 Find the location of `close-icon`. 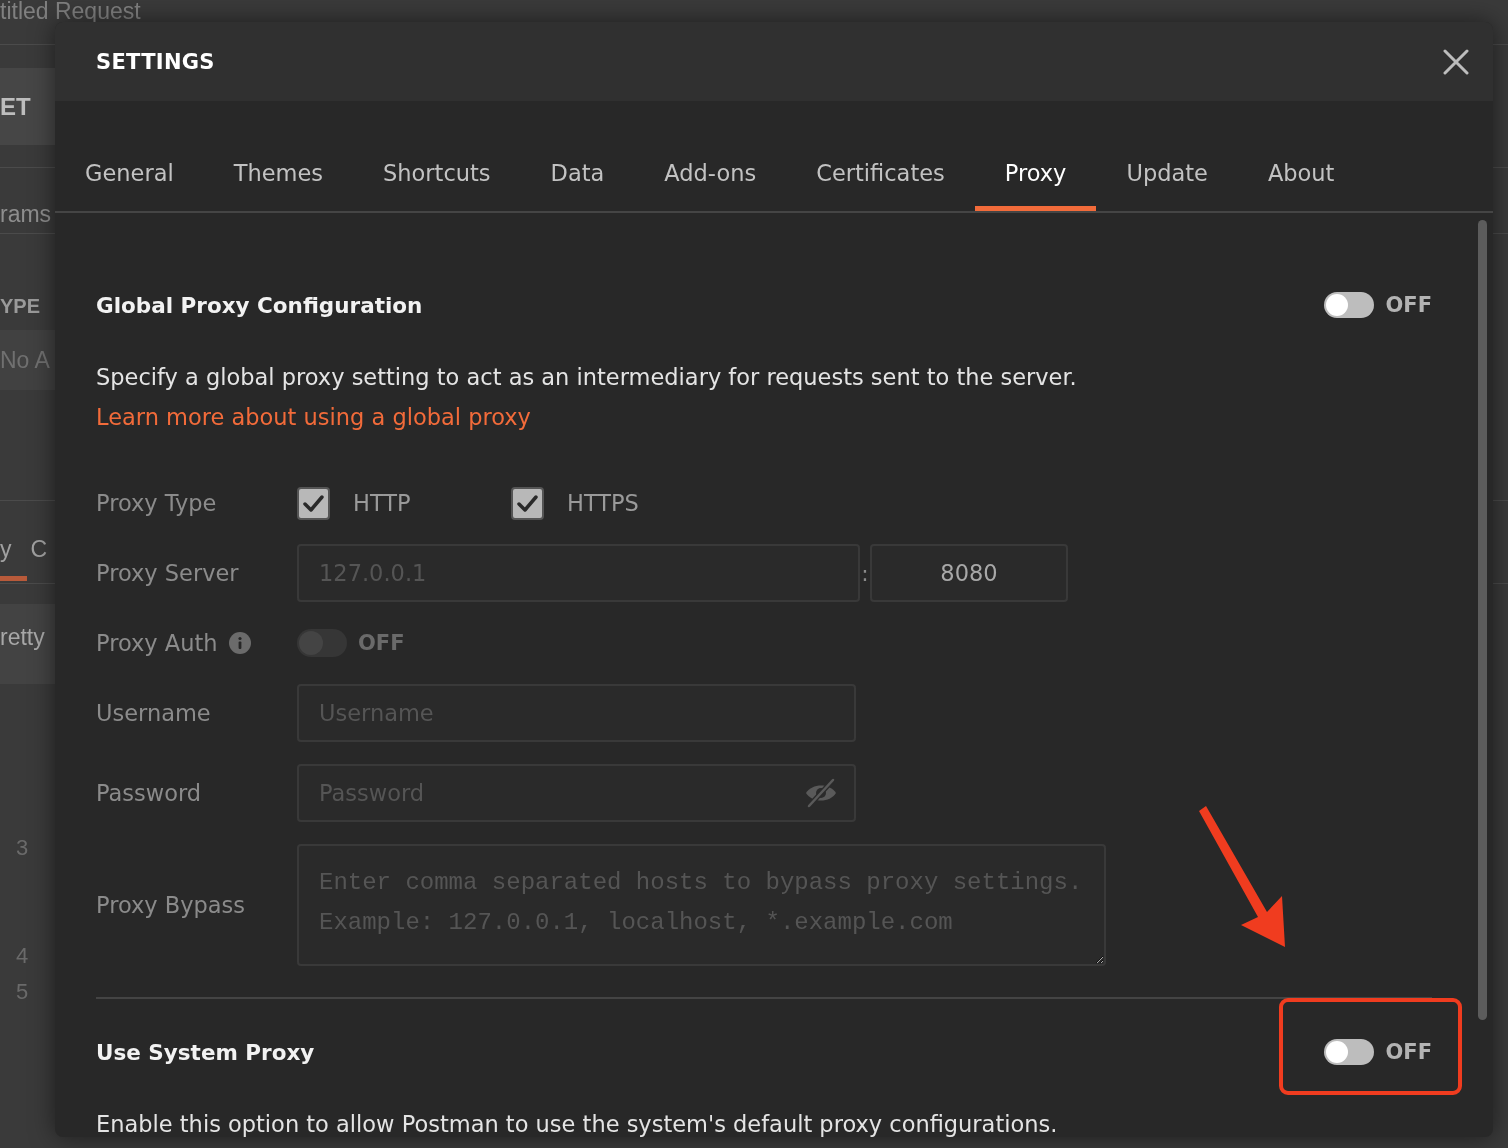

close-icon is located at coordinates (1456, 61).